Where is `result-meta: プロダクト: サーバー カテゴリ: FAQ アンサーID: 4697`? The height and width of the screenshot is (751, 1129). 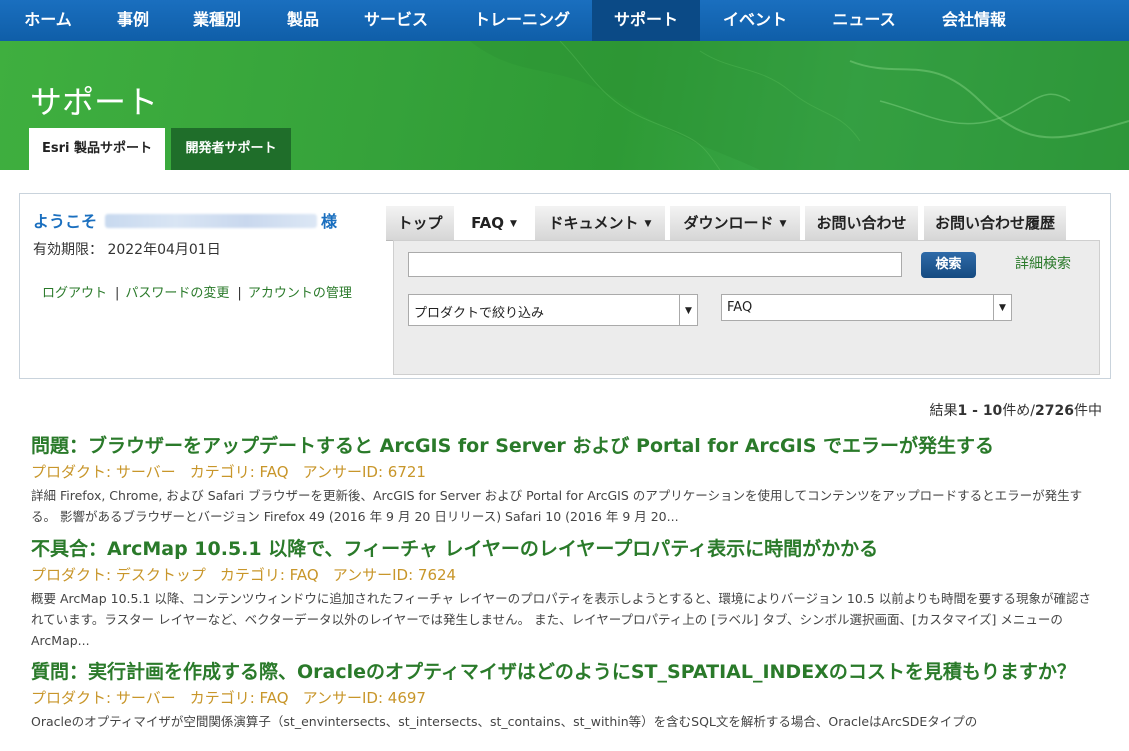
result-meta: プロダクト: サーバー カテゴリ: FAQ アンサーID: 4697 is located at coordinates (566, 698).